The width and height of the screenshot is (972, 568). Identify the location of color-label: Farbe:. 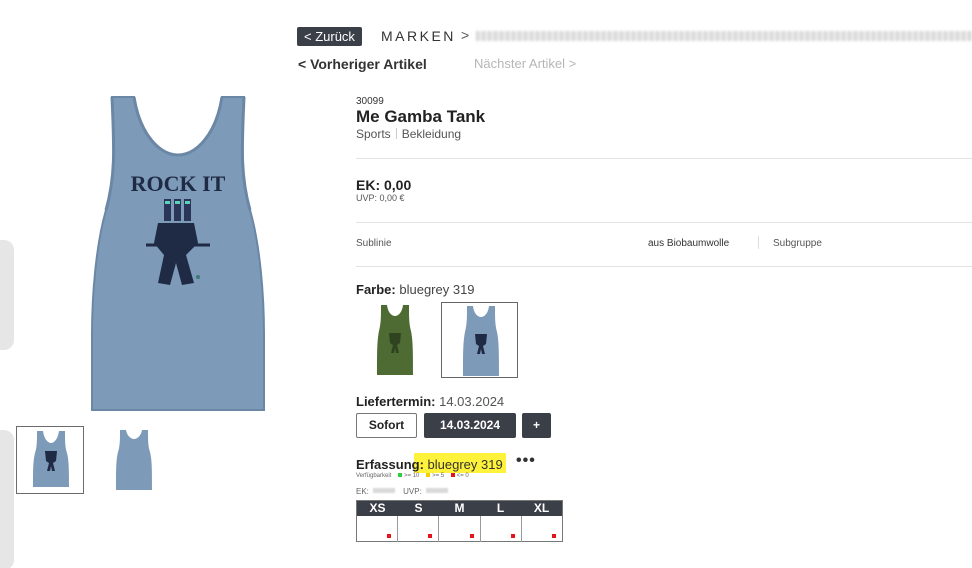
(376, 289).